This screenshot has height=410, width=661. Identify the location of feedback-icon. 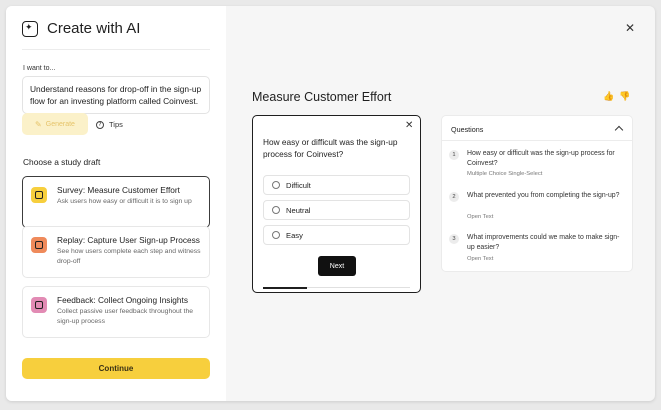
(39, 305).